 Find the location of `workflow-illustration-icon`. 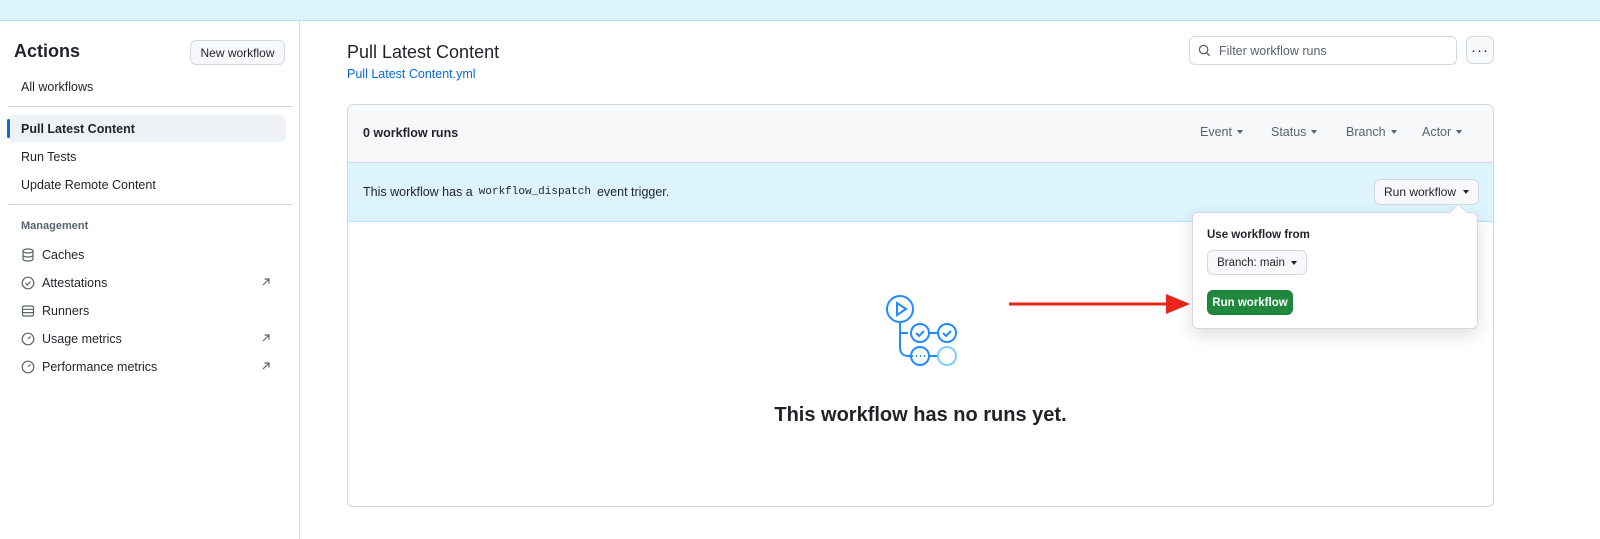

workflow-illustration-icon is located at coordinates (921, 330).